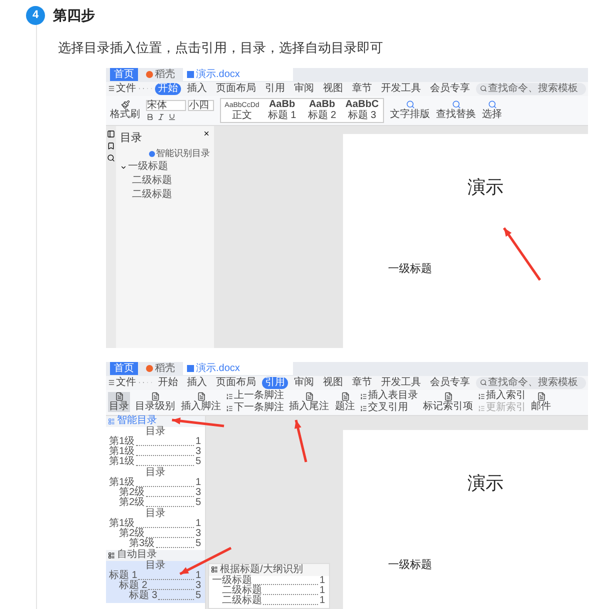 This screenshot has height=609, width=600. Describe the element at coordinates (389, 396) in the screenshot. I see `ribbon-small-button: 插入表目录` at that location.